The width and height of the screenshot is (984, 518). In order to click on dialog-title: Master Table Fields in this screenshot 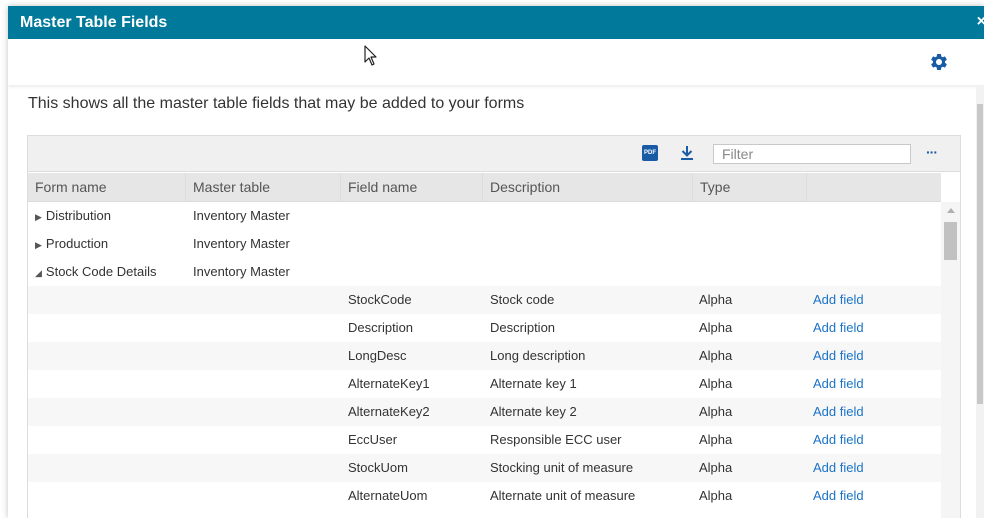, I will do `click(94, 22)`.